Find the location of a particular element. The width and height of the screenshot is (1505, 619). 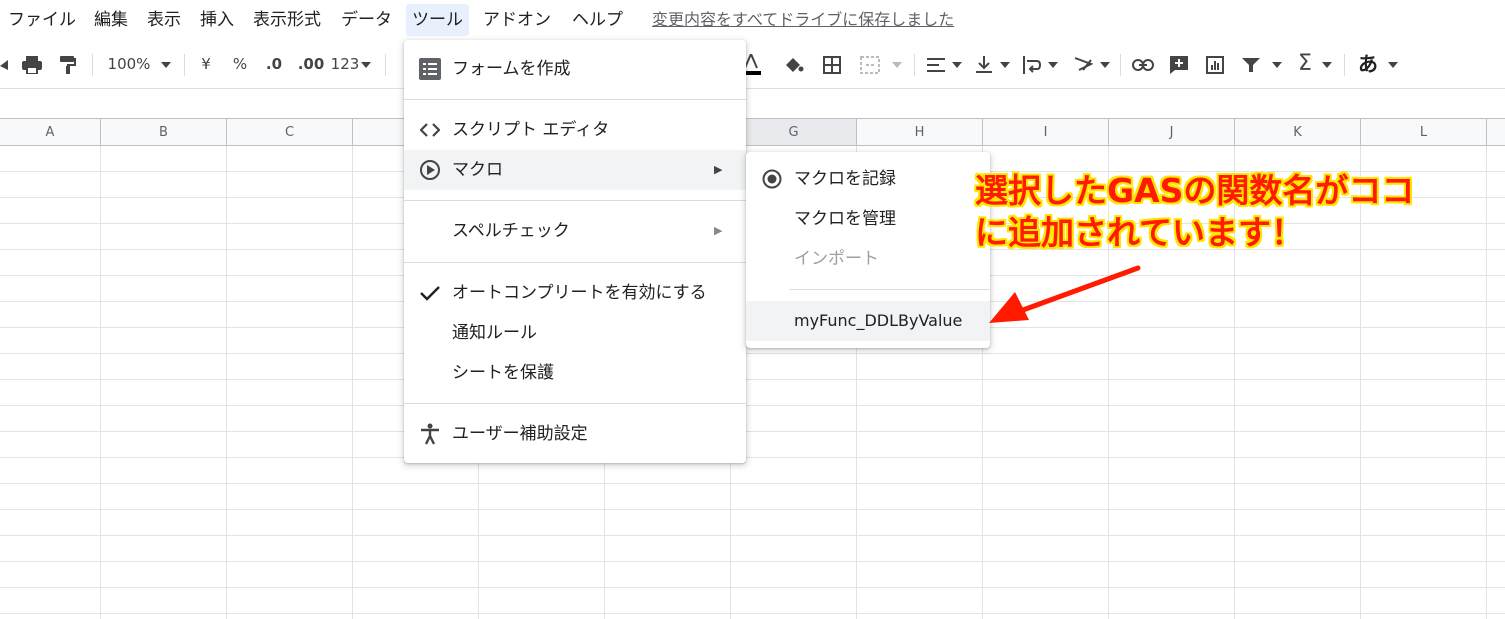

menu-view: 表示 is located at coordinates (164, 20).